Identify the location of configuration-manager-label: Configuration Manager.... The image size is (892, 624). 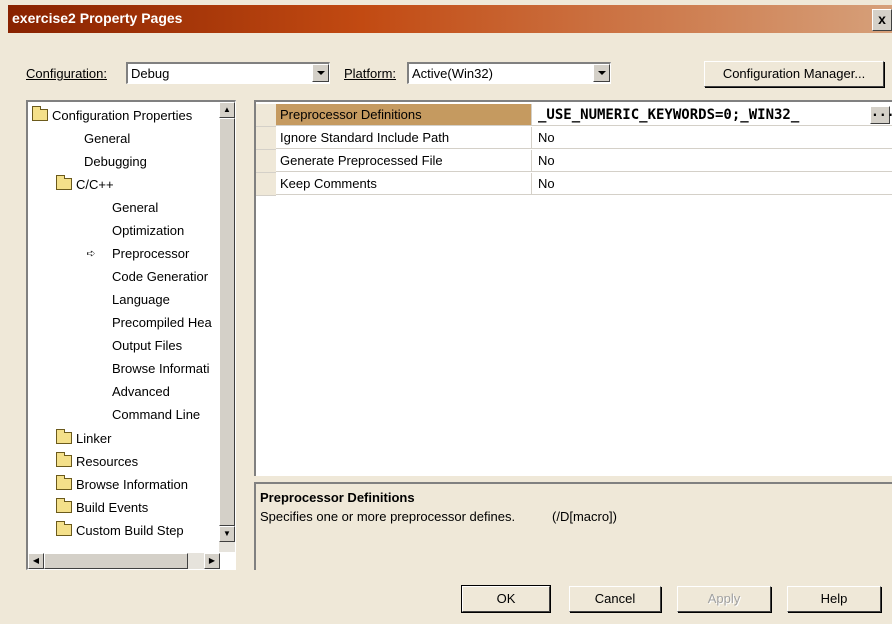
(794, 73).